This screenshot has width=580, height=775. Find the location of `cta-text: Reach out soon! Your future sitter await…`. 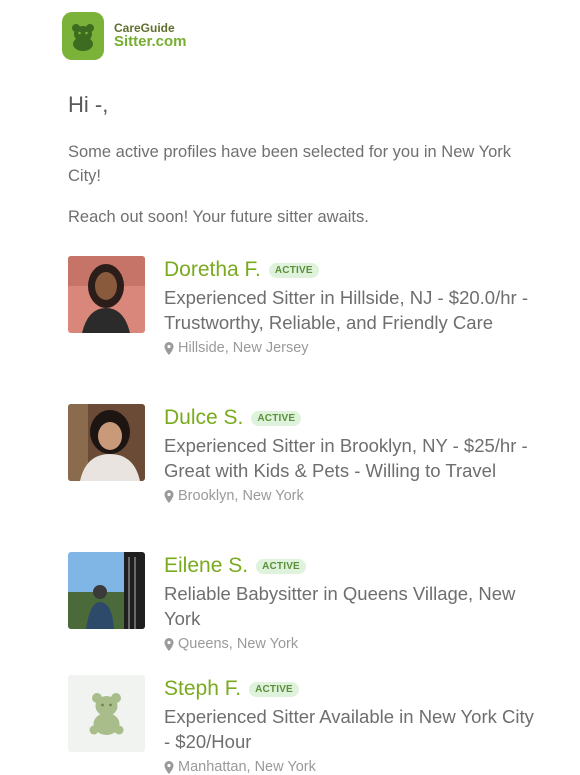

cta-text: Reach out soon! Your future sitter await… is located at coordinates (218, 217).